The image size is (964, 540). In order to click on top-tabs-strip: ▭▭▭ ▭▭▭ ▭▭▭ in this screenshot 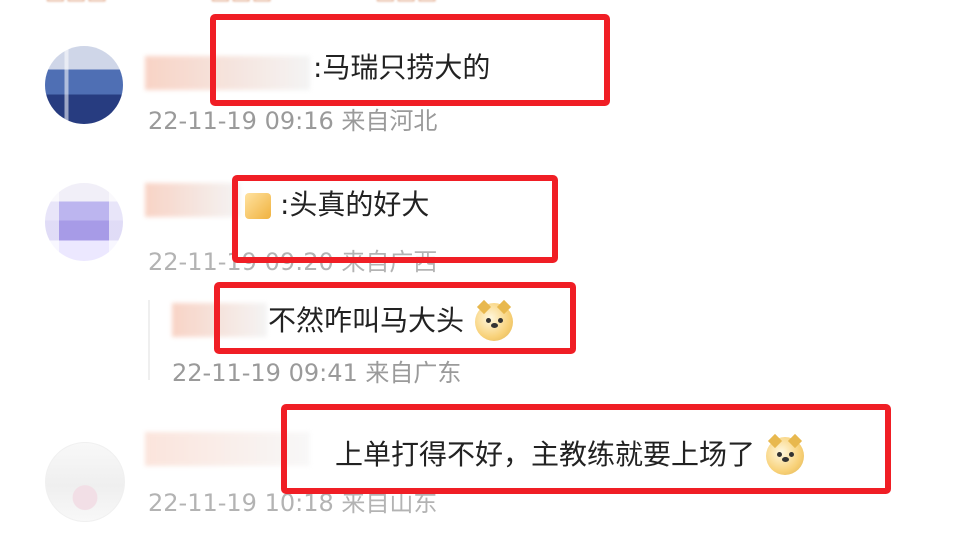, I will do `click(482, 4)`.